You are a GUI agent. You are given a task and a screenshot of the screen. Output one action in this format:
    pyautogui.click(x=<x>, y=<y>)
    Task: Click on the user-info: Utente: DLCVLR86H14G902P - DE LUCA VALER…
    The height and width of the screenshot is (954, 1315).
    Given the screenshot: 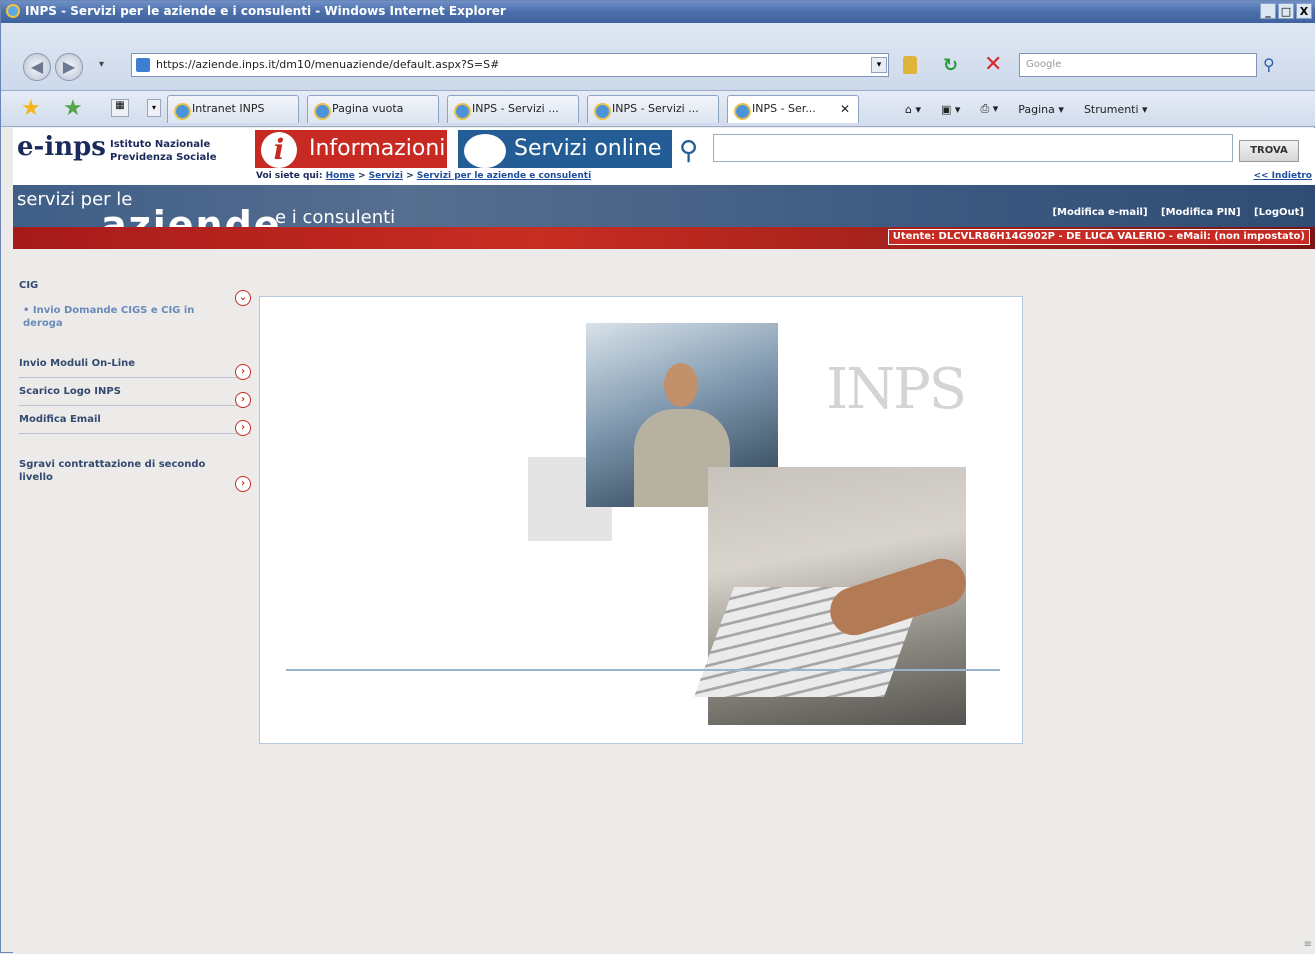 What is the action you would take?
    pyautogui.click(x=1098, y=237)
    